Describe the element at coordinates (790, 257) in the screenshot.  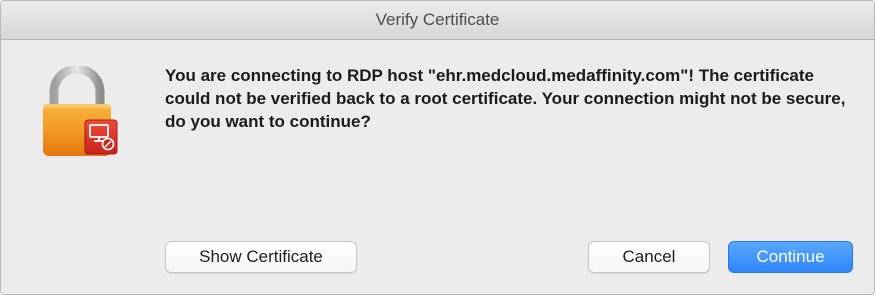
I see `continue-button: Continue` at that location.